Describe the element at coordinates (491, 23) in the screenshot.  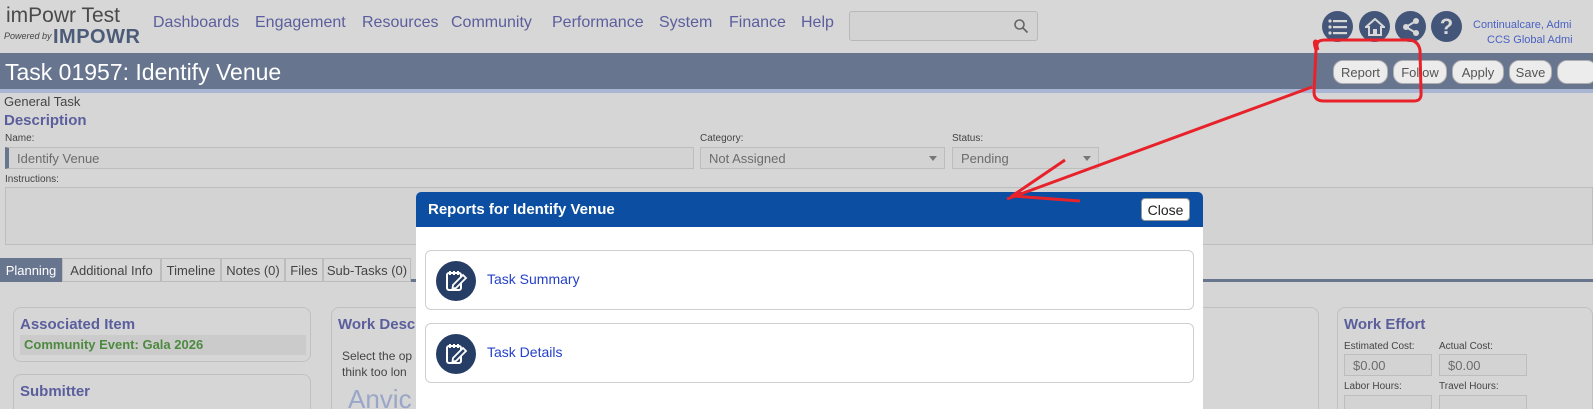
I see `nav-community: Community` at that location.